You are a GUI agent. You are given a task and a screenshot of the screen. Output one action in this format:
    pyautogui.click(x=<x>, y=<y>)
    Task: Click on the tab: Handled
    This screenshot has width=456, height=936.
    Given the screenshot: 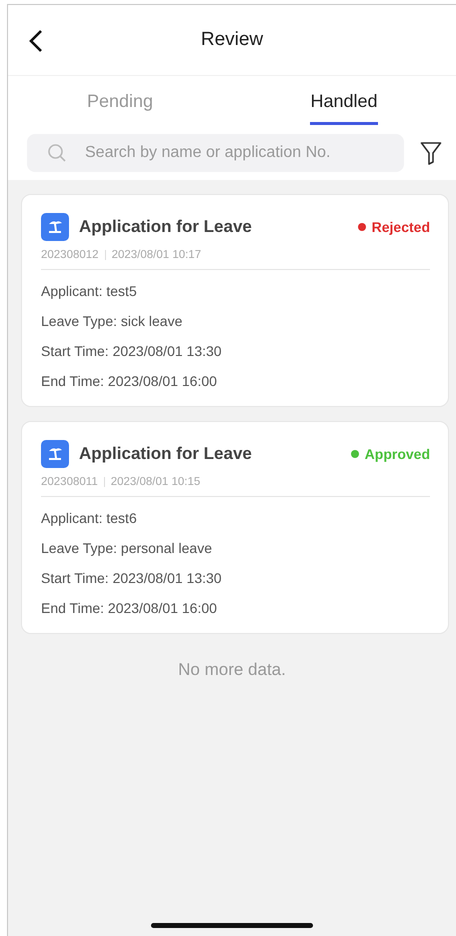 What is the action you would take?
    pyautogui.click(x=344, y=102)
    